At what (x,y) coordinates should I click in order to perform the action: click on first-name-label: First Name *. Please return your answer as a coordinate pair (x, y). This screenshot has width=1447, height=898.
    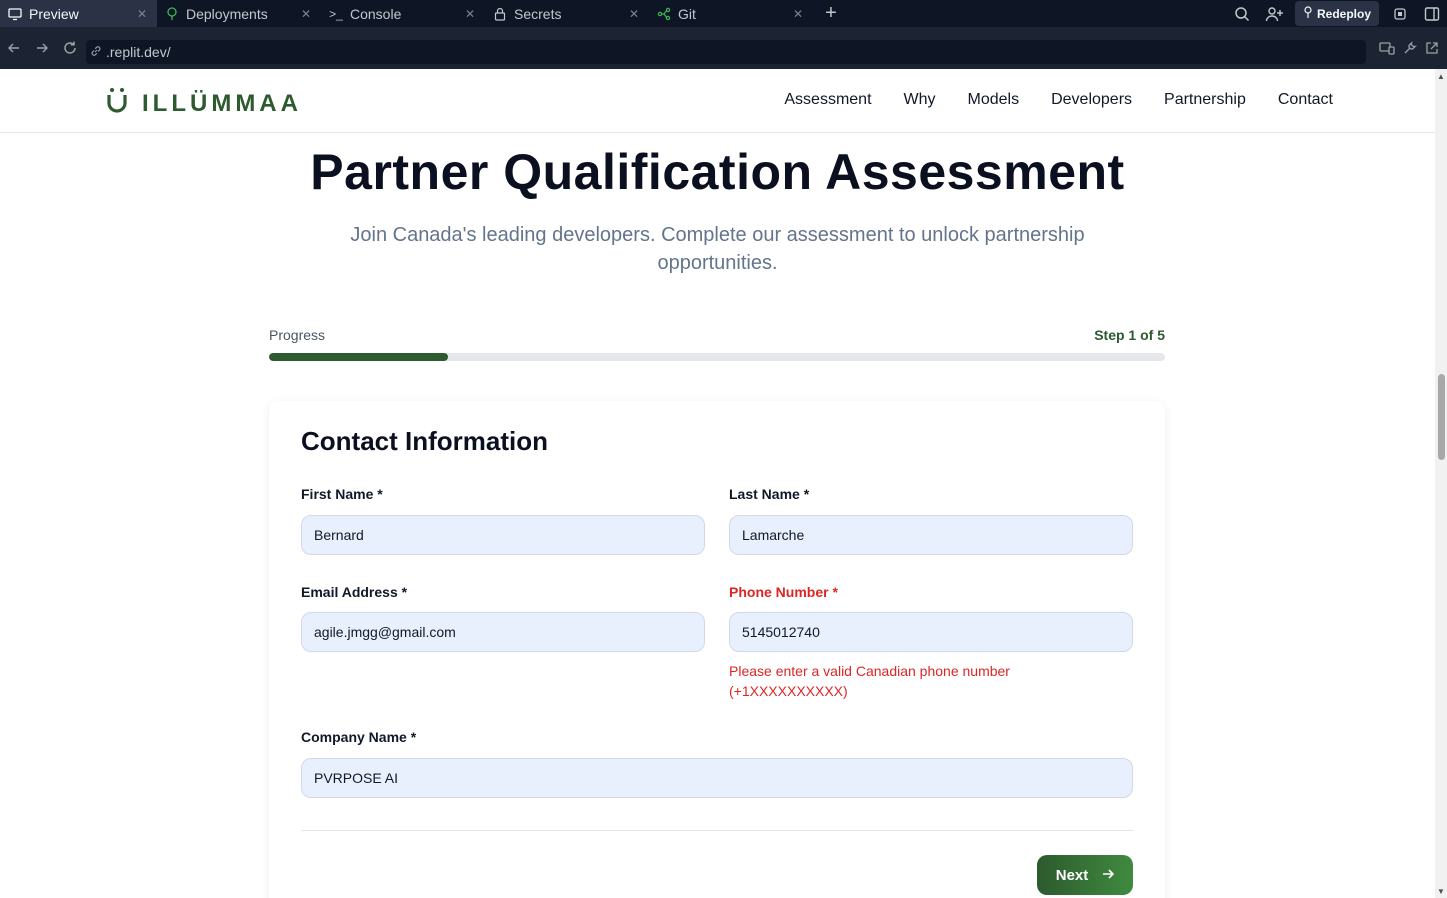
    Looking at the image, I should click on (342, 494).